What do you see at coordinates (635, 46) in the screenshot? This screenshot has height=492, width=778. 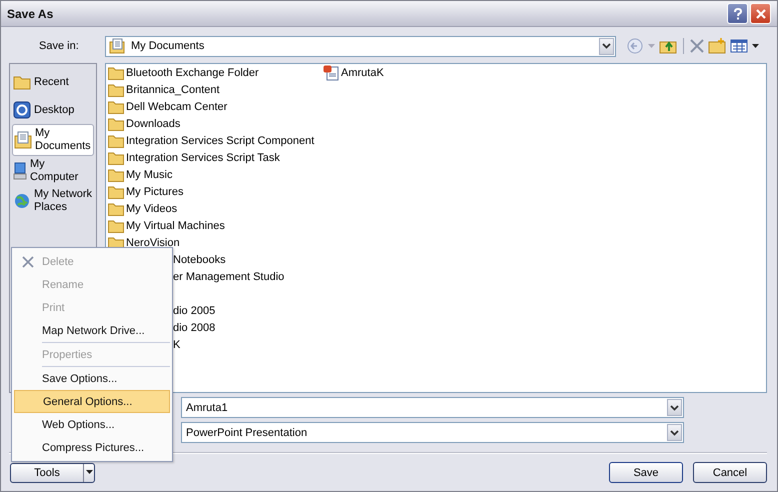 I see `back-icon` at bounding box center [635, 46].